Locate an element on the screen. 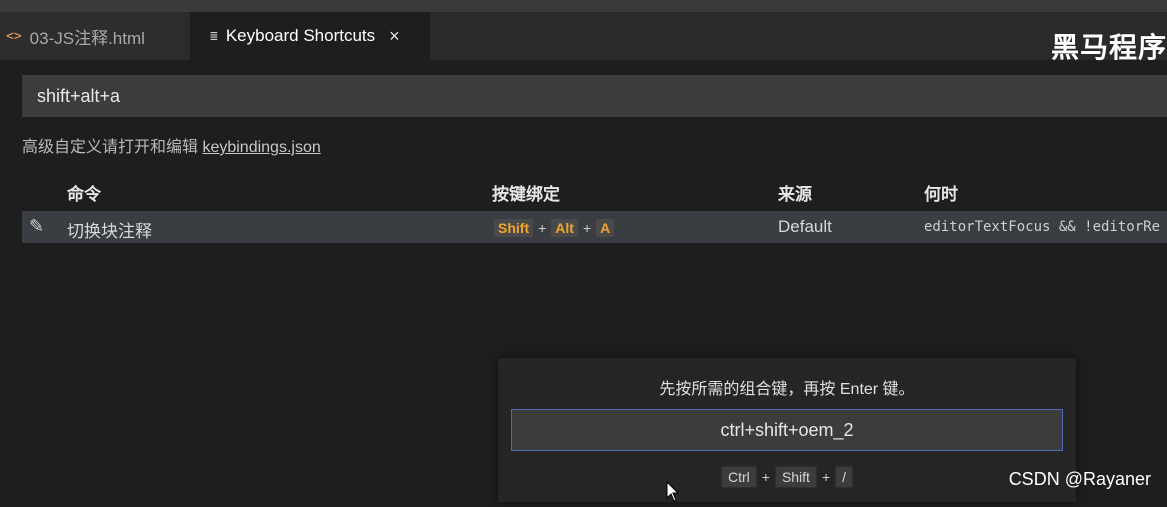 Image resolution: width=1167 pixels, height=507 pixels. captured-keys: Ctrl + Shift + / is located at coordinates (787, 477).